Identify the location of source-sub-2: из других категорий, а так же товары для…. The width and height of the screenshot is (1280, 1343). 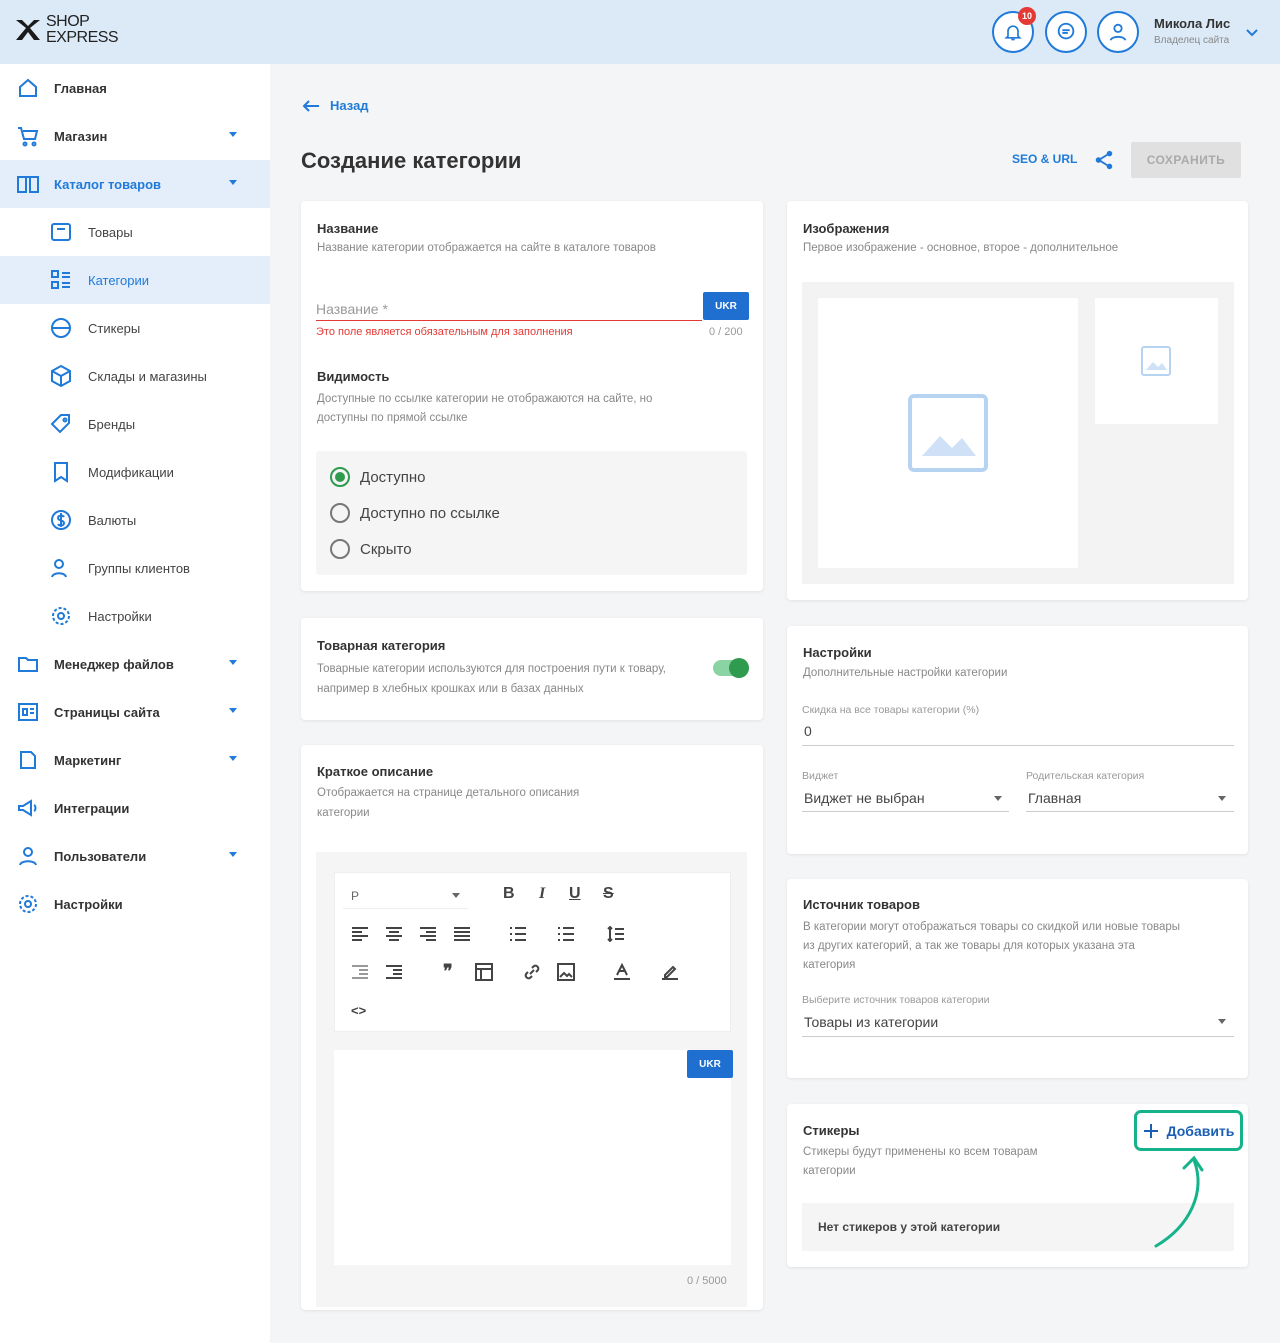
(969, 946).